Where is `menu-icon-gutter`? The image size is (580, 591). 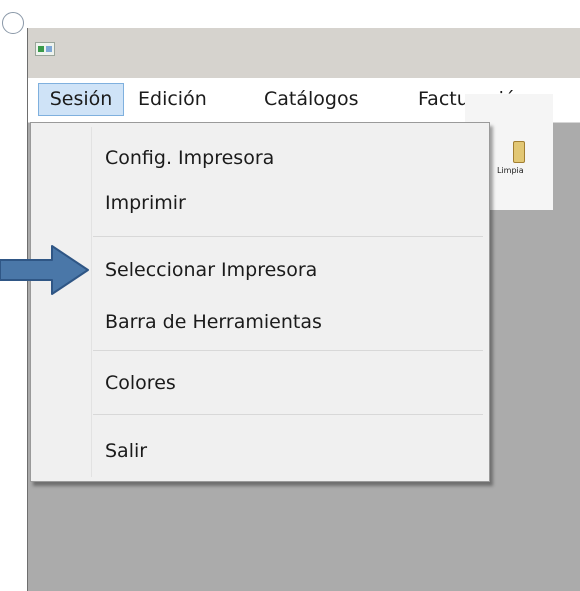
menu-icon-gutter is located at coordinates (91, 302).